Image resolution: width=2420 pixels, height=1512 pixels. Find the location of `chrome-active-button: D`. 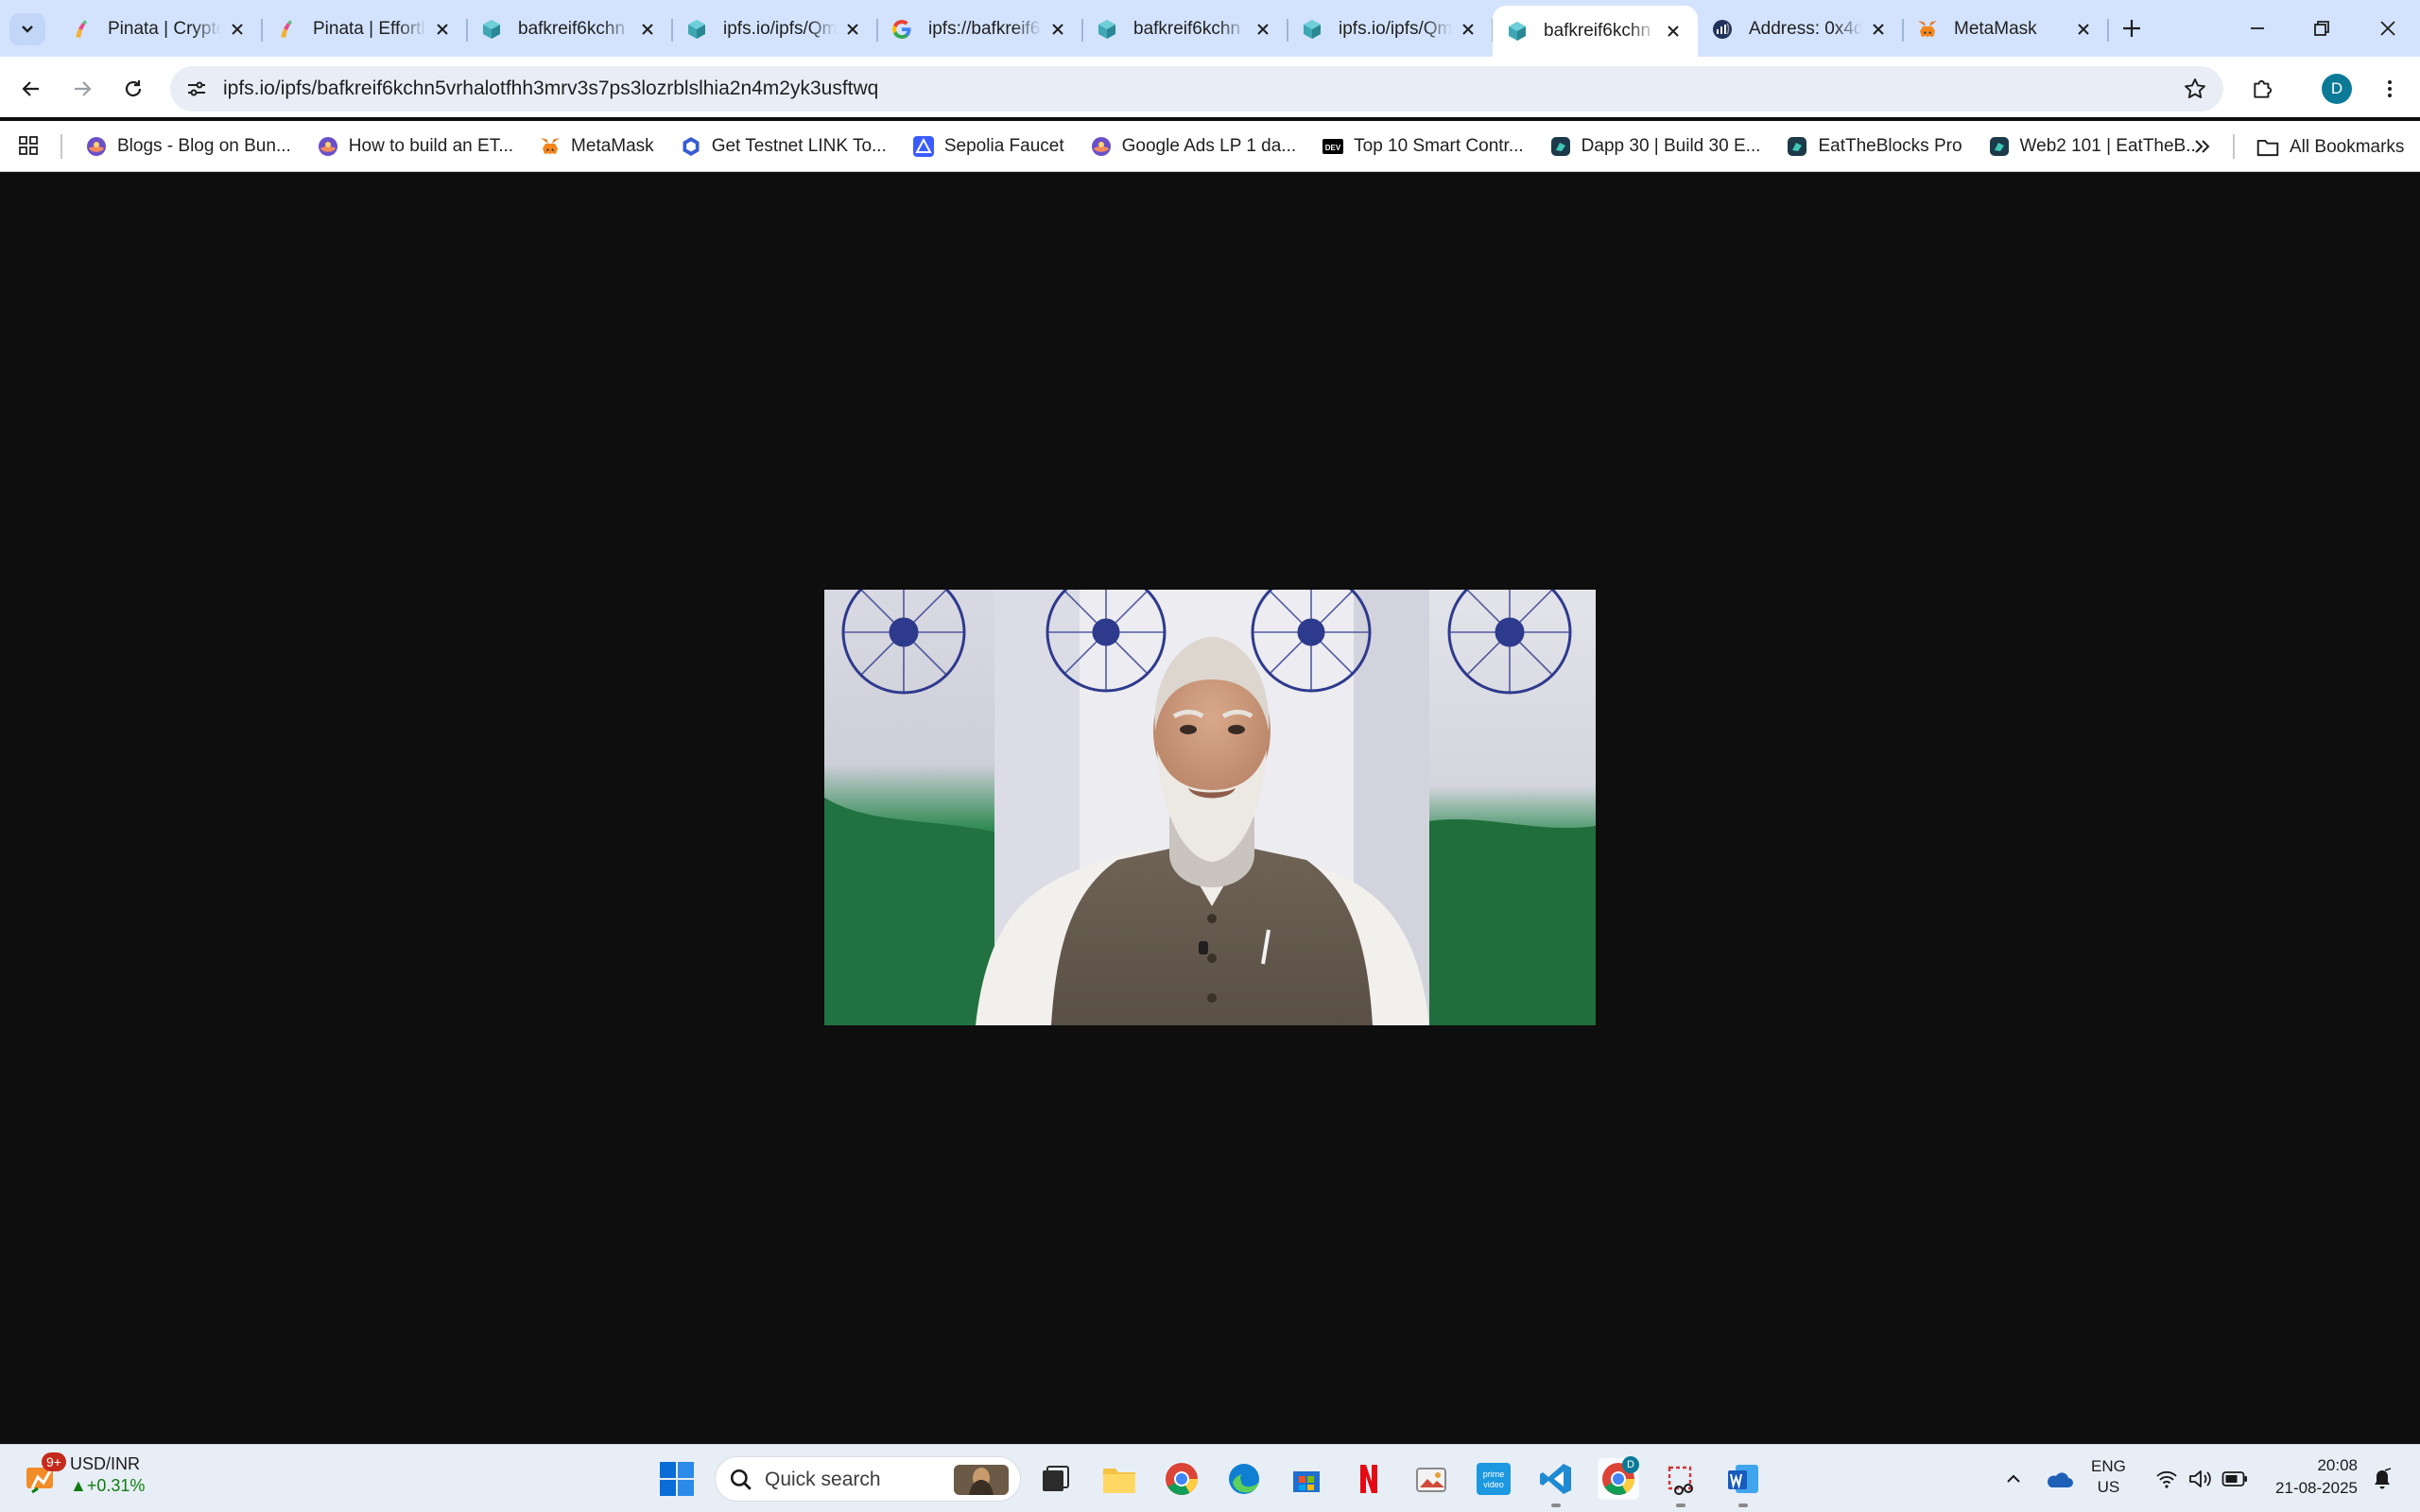

chrome-active-button: D is located at coordinates (1618, 1478).